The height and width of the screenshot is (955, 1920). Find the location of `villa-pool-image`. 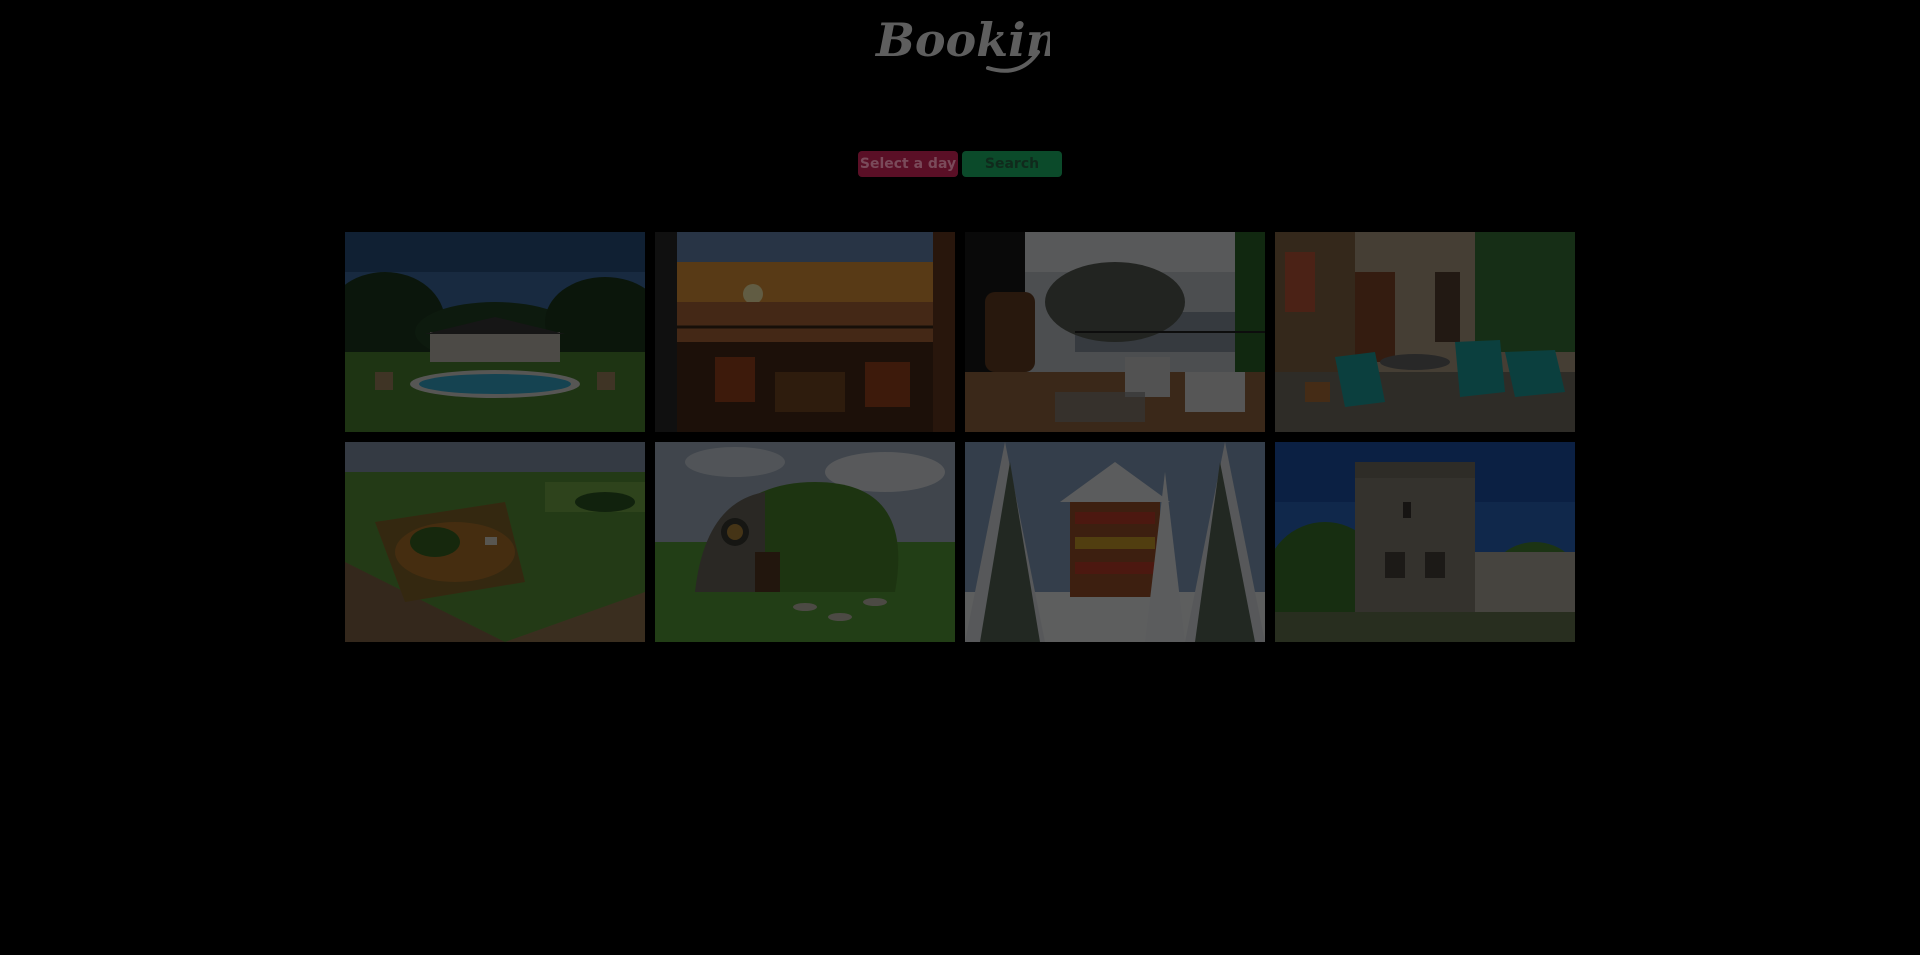

villa-pool-image is located at coordinates (495, 332).